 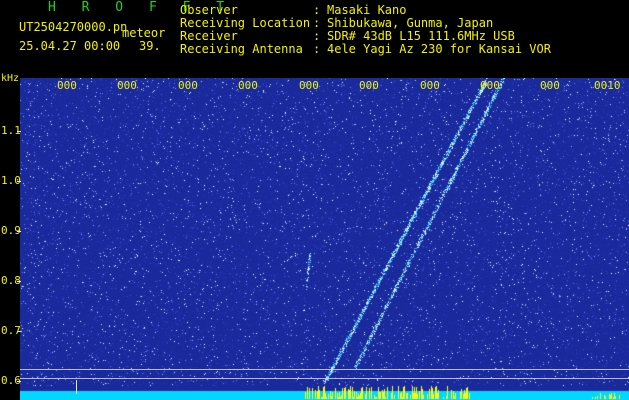 What do you see at coordinates (439, 49) in the screenshot?
I see `info-value: 4ele Yagi Az 230 for Kansai VOR` at bounding box center [439, 49].